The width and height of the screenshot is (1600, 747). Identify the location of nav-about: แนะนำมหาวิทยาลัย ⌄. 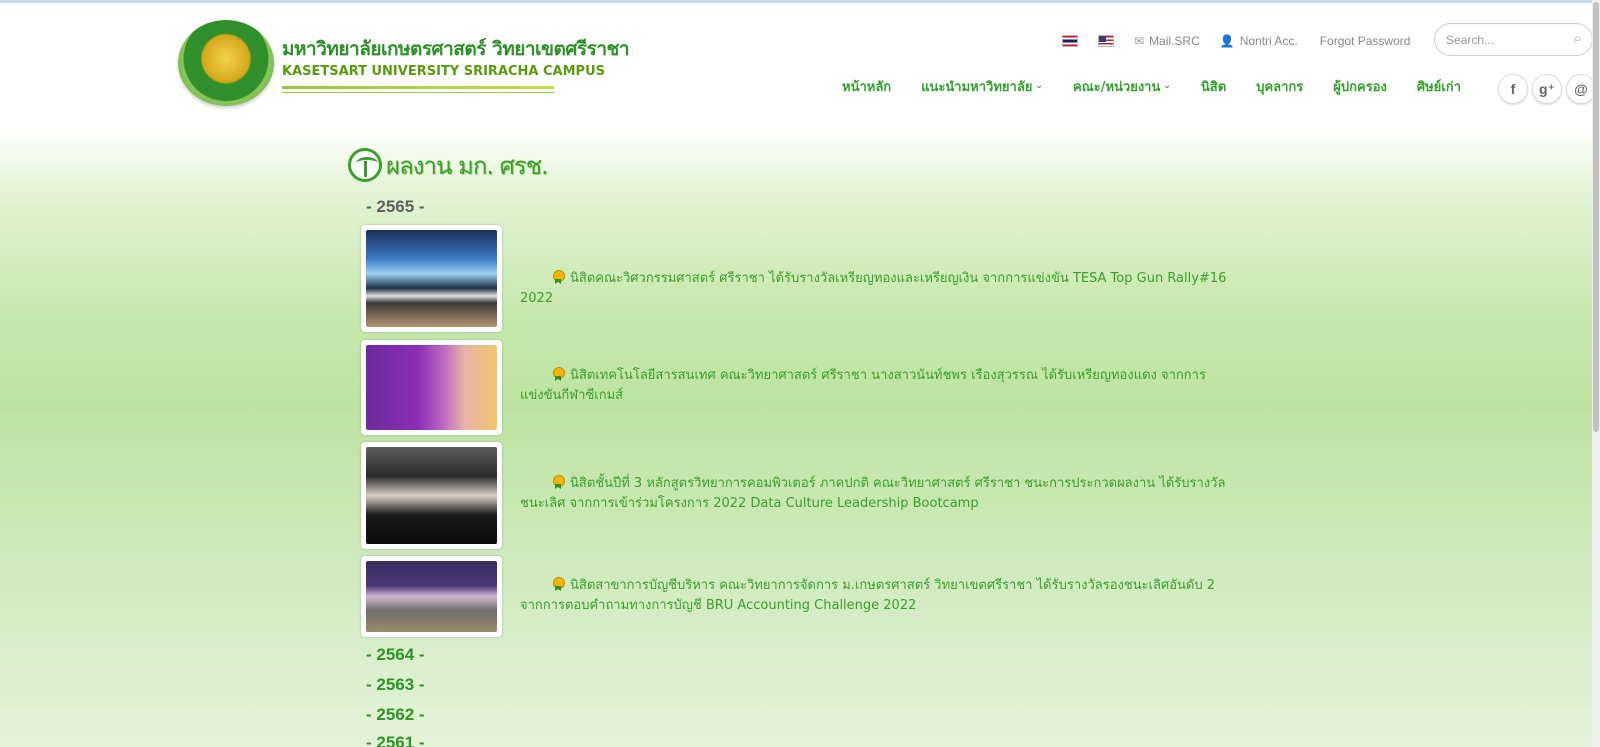
(982, 86).